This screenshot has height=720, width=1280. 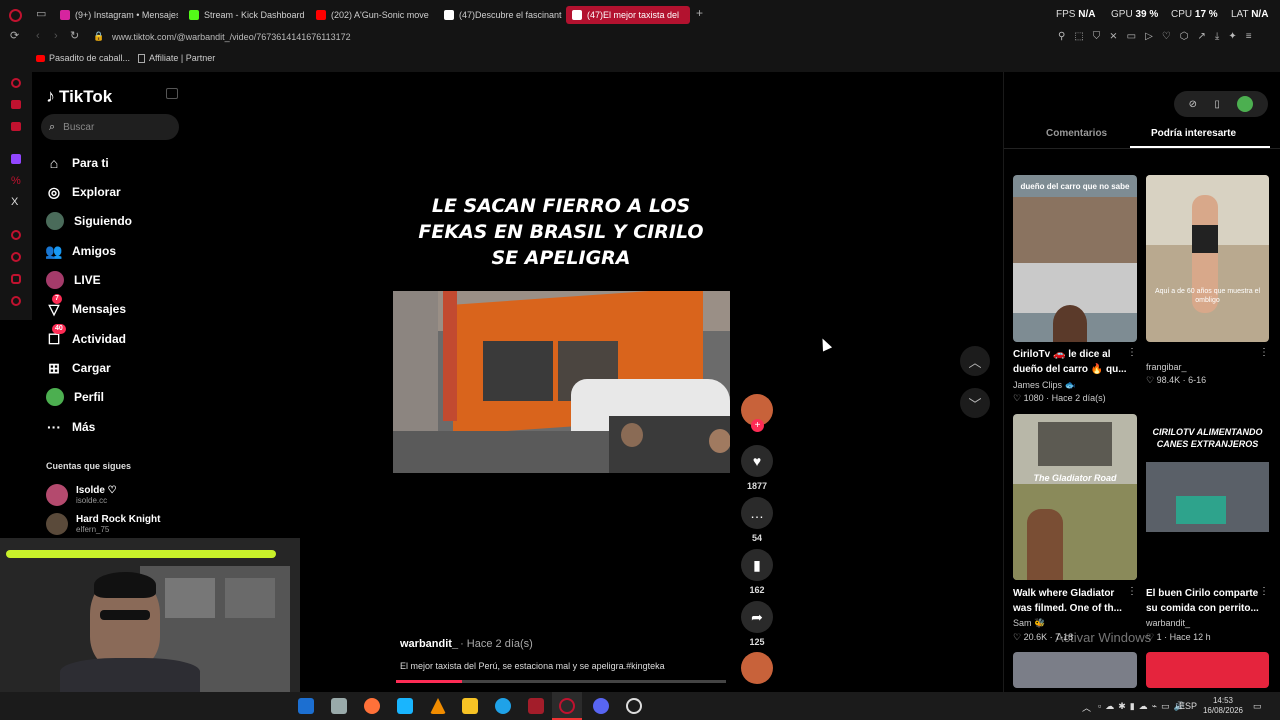 I want to click on opera-logo-icon, so click(x=15, y=15).